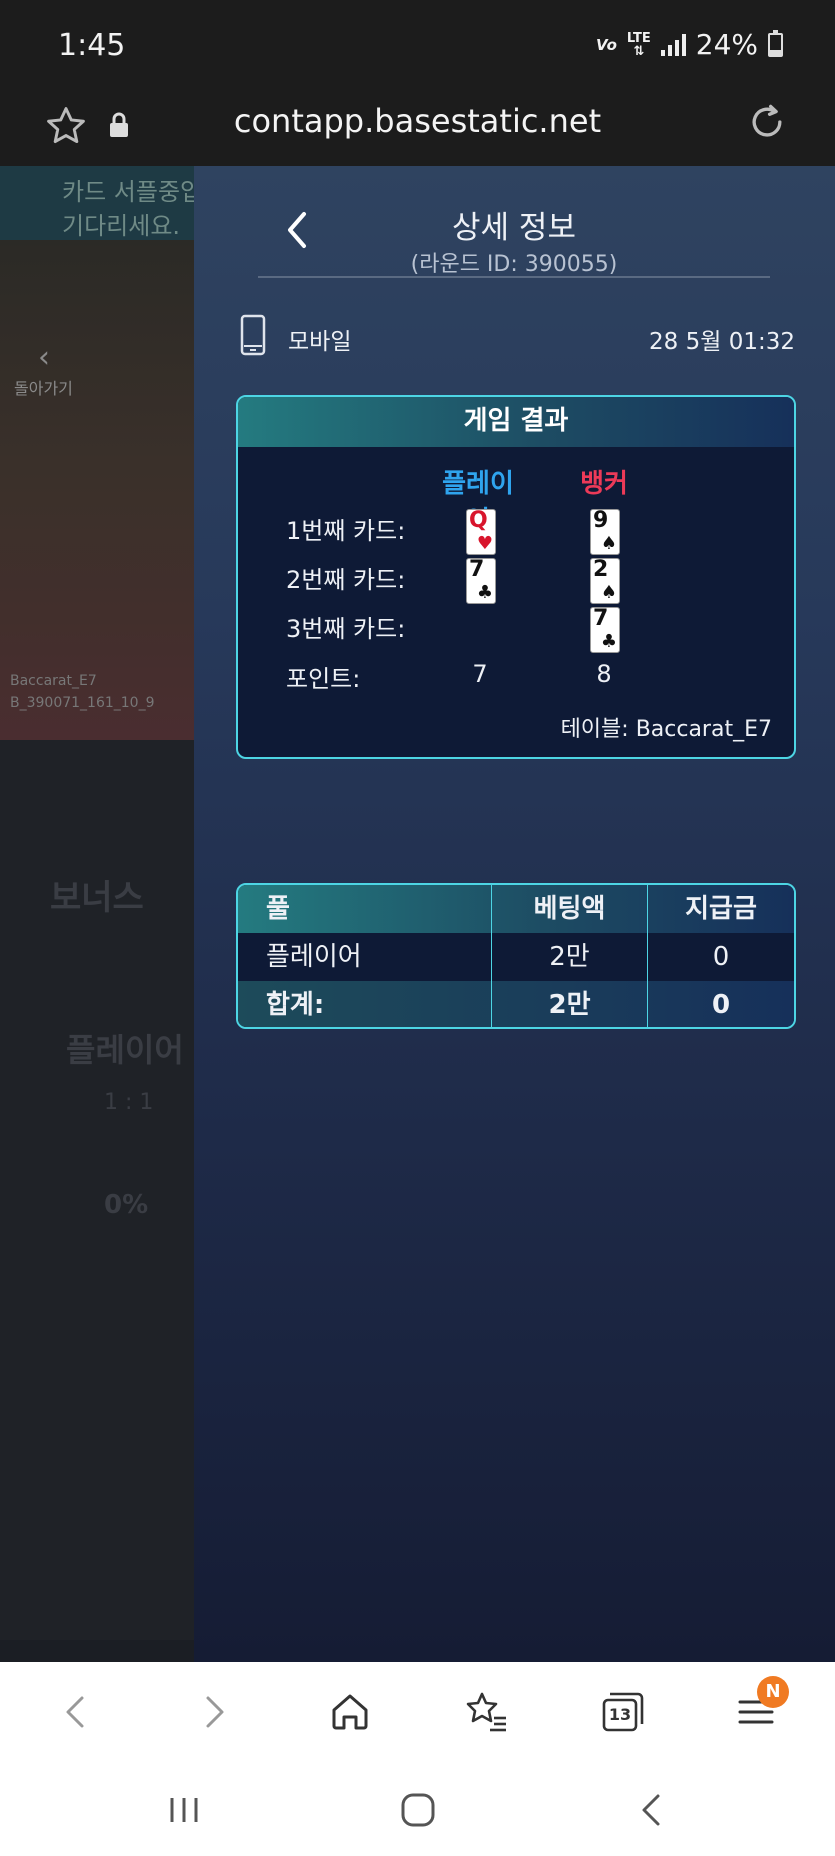  Describe the element at coordinates (214, 1712) in the screenshot. I see `forward-icon` at that location.